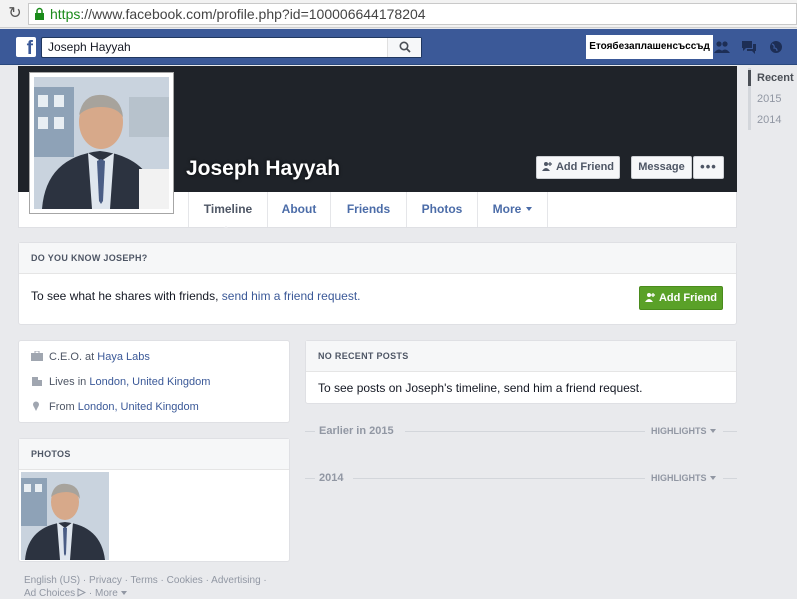  I want to click on profile-name: Joseph Hayyah, so click(263, 168).